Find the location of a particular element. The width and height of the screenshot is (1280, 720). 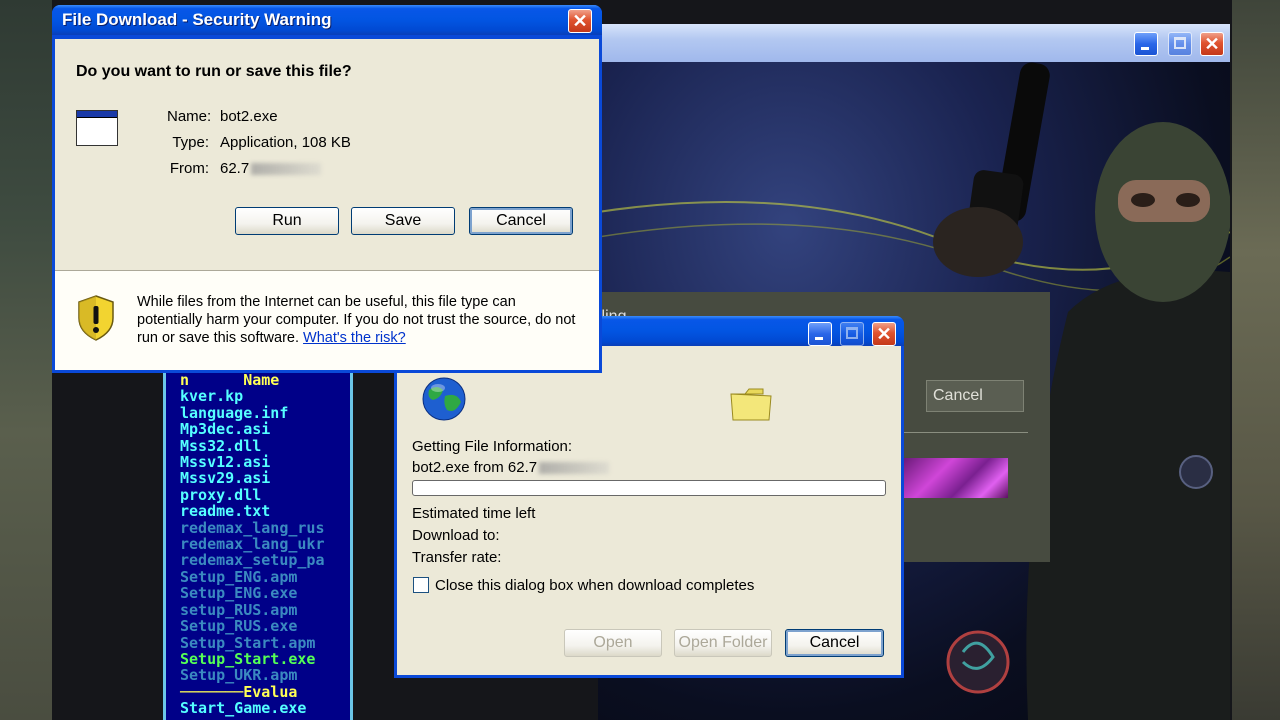

whats-the-risk-link: What's the risk? is located at coordinates (354, 338).